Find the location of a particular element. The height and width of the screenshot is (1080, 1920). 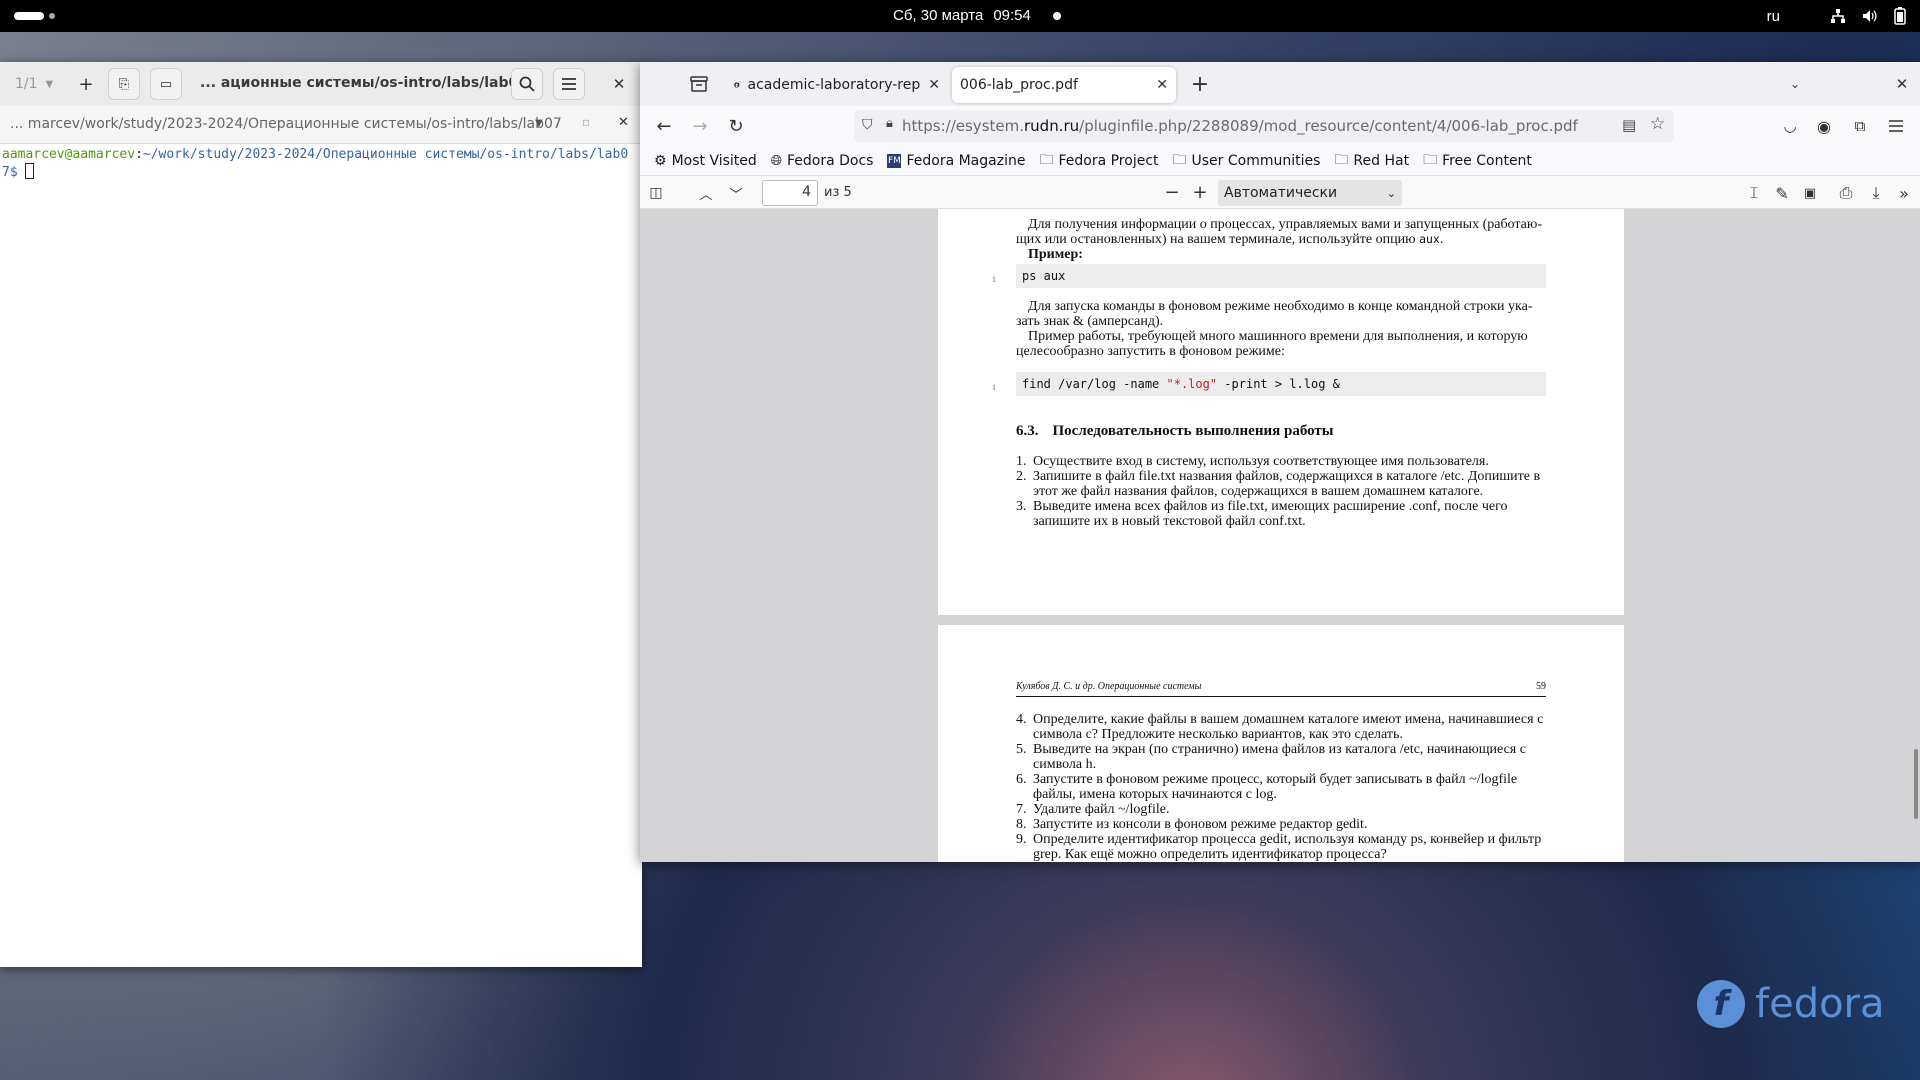

image-tool-button: ▣ is located at coordinates (1810, 193).